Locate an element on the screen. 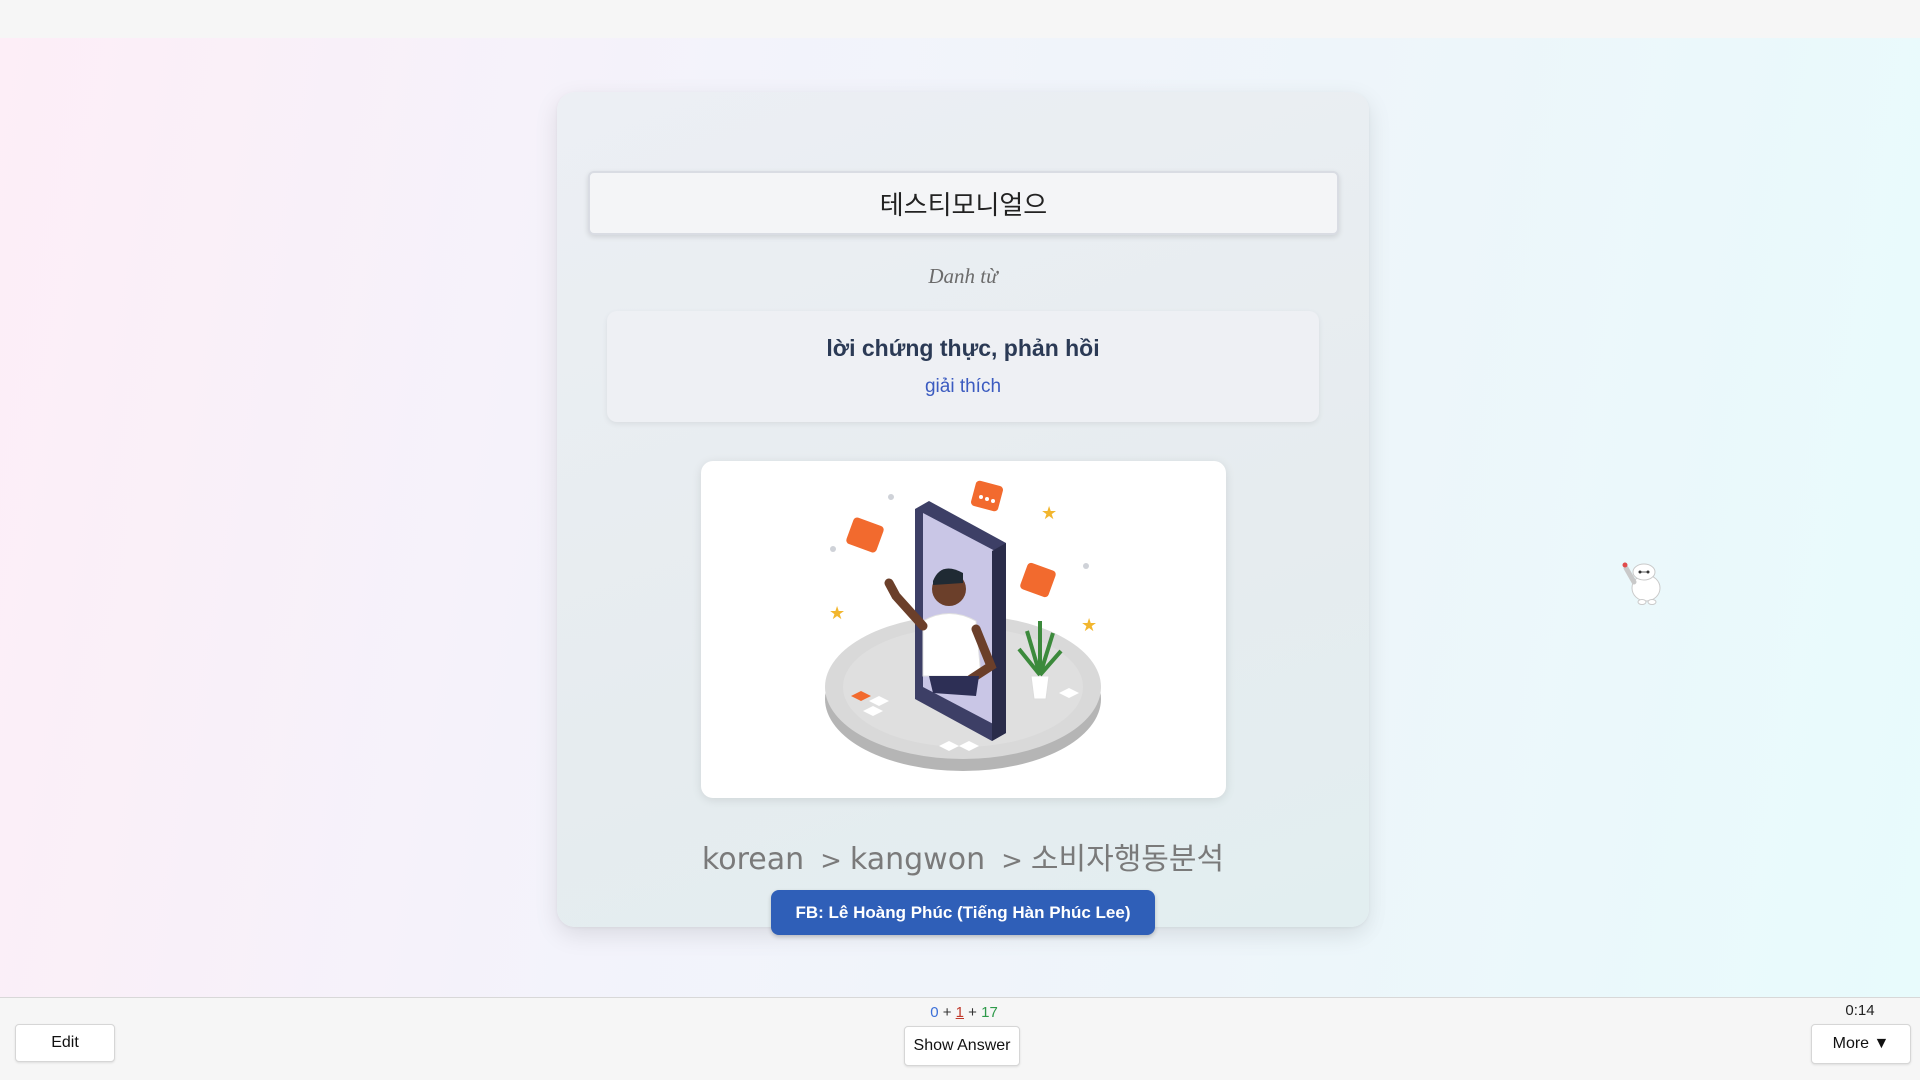  meaning-text: lời chứng thực, phản hồi is located at coordinates (963, 348).